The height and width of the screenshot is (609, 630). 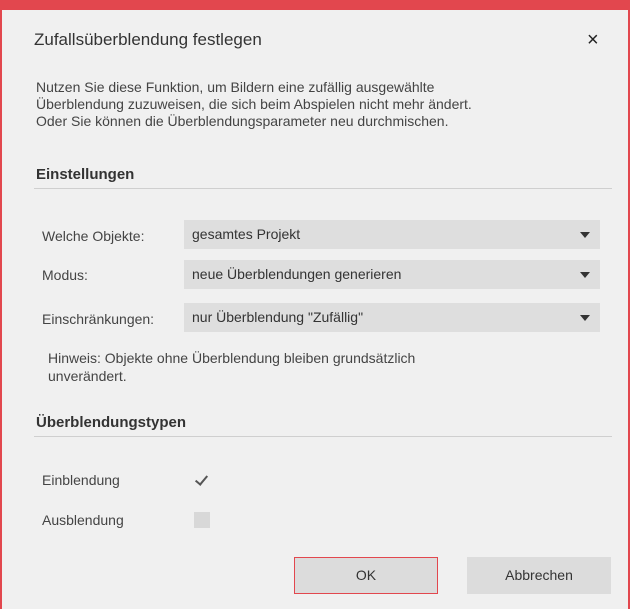 I want to click on dialog-accent-bar, so click(x=316, y=5).